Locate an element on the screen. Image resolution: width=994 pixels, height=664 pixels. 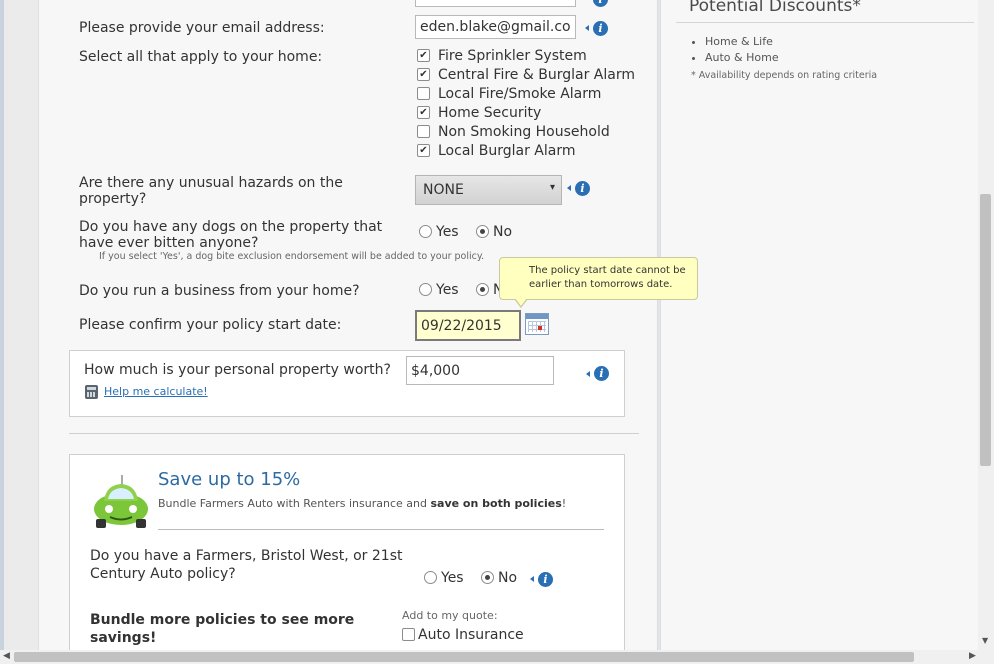
calendar-icon-header is located at coordinates (537, 316).